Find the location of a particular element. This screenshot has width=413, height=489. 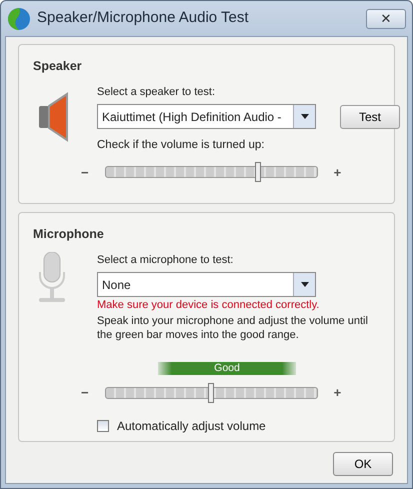

microphone-dropdown: None is located at coordinates (206, 285).